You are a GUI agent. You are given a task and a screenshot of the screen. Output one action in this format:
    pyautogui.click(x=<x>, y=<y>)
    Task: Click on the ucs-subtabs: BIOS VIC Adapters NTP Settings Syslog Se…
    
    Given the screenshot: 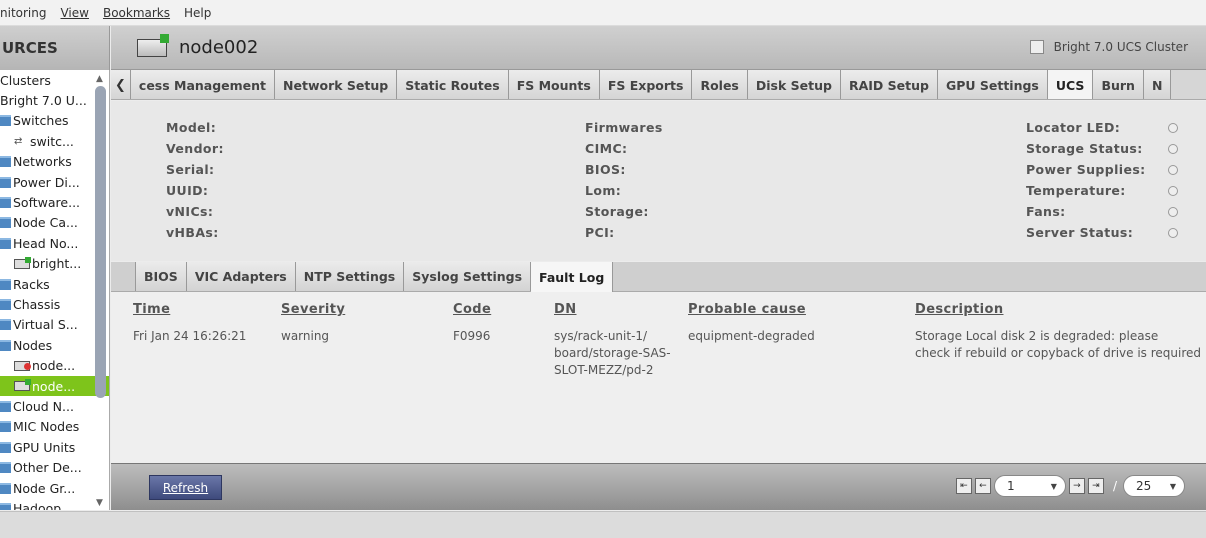 What is the action you would take?
    pyautogui.click(x=658, y=277)
    